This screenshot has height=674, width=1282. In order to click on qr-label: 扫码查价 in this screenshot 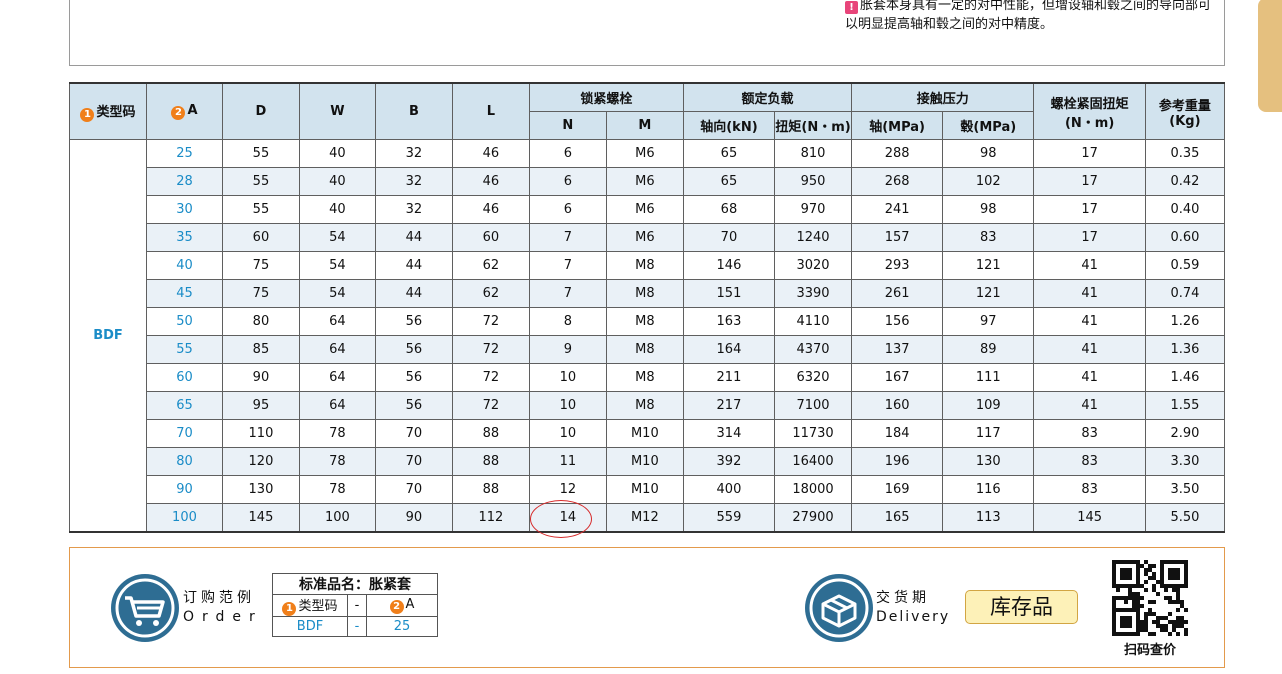, I will do `click(1149, 650)`.